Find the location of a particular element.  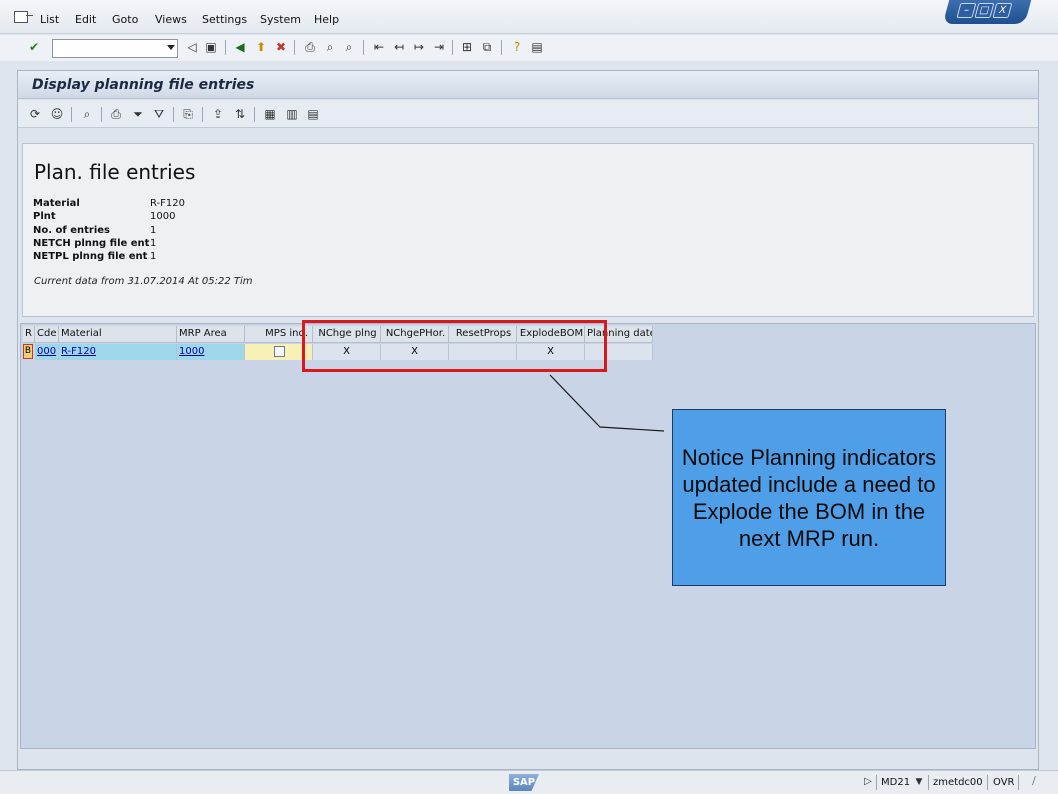

field-label-plant: Plnt is located at coordinates (44, 216).